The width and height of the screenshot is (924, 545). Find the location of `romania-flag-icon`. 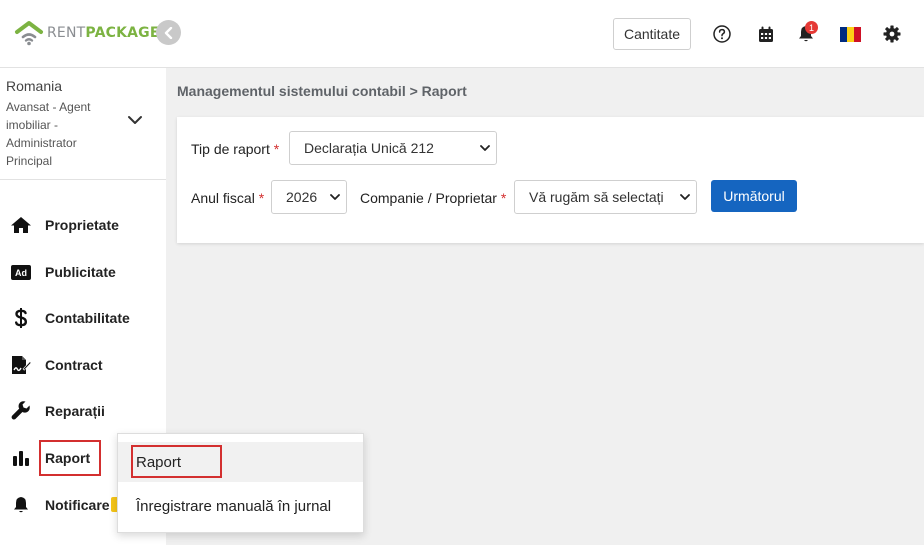

romania-flag-icon is located at coordinates (850, 34).